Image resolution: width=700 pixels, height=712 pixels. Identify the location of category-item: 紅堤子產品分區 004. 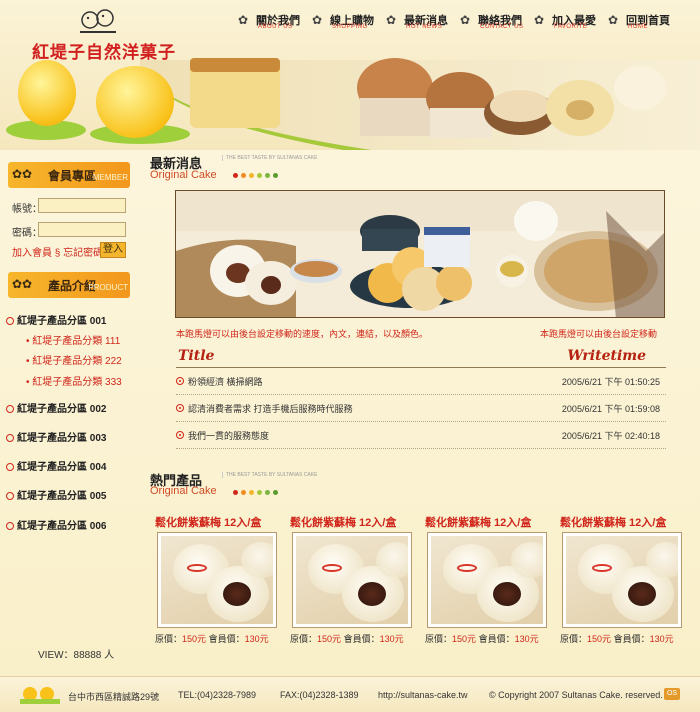
(56, 465).